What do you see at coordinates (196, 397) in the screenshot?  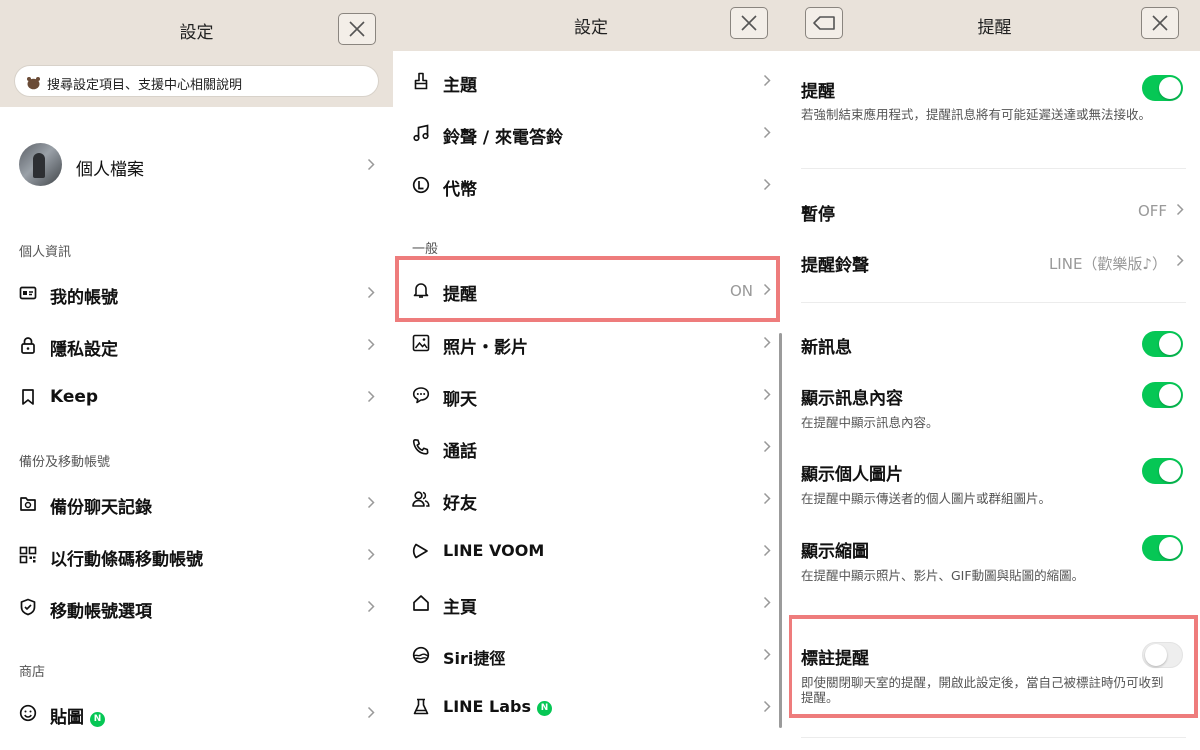 I see `sidebar-item-keep: Keep` at bounding box center [196, 397].